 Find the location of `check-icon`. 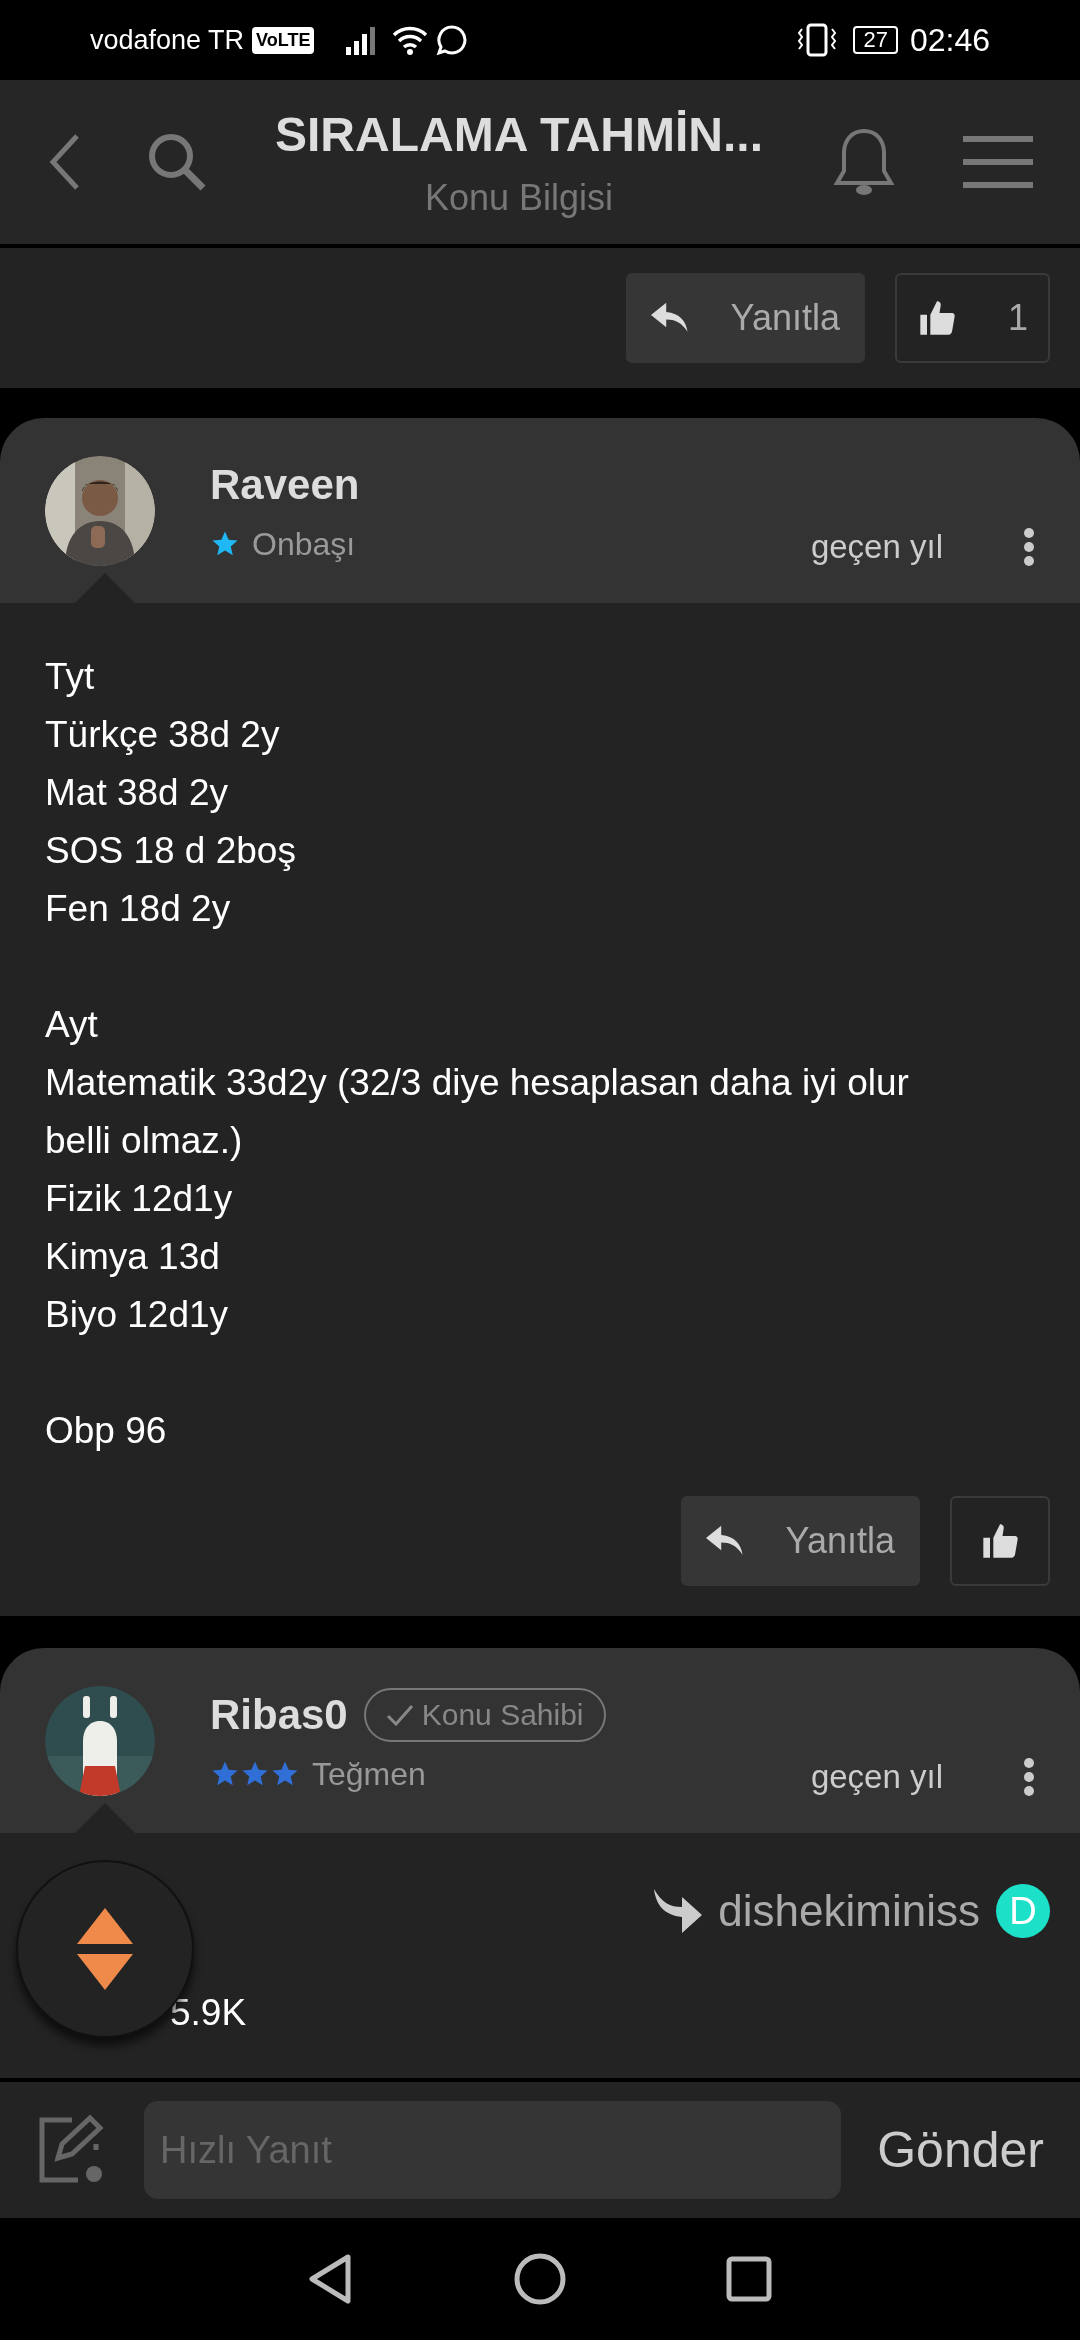

check-icon is located at coordinates (399, 1714).